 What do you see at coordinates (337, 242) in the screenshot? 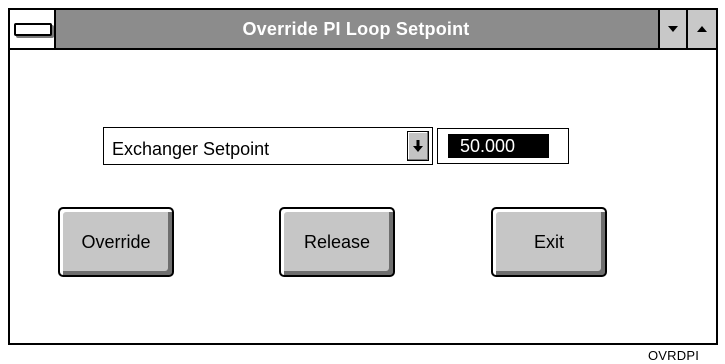
I see `release-button: Release` at bounding box center [337, 242].